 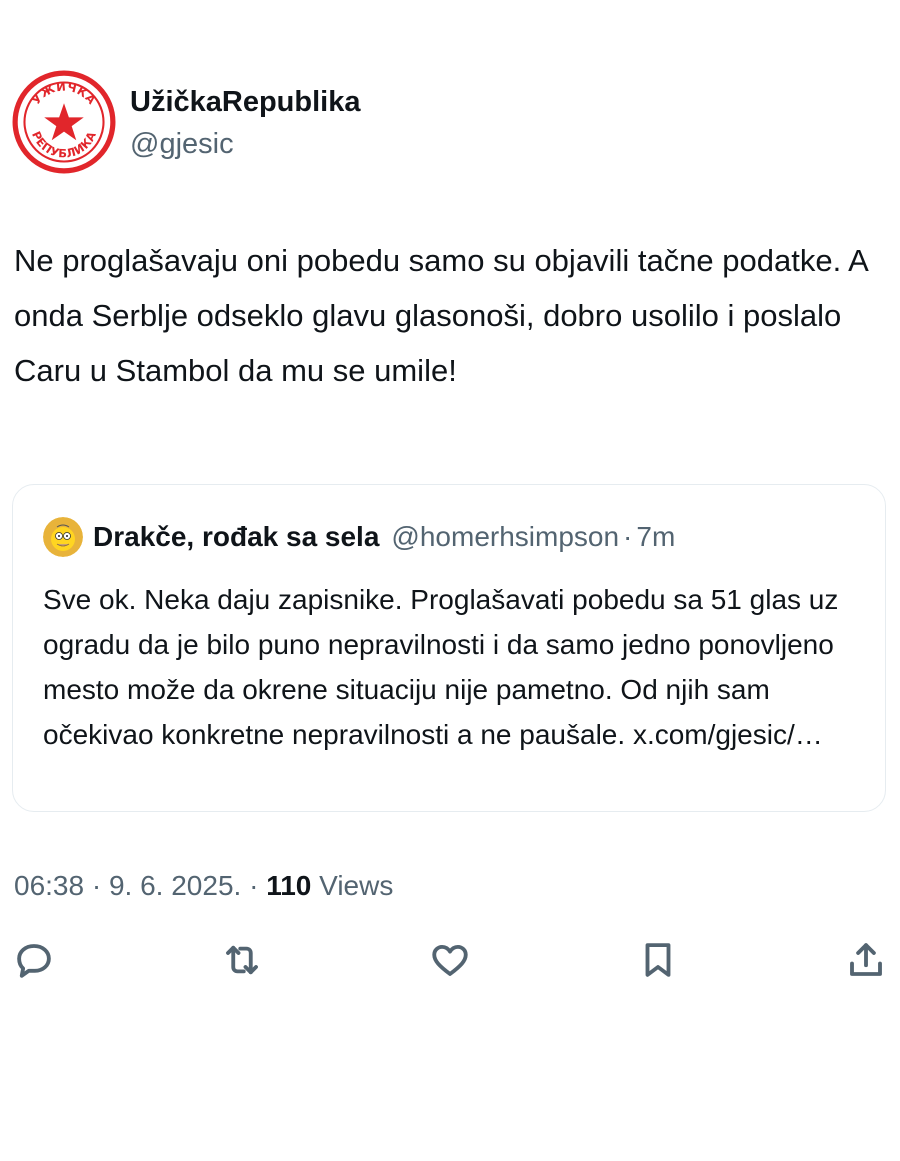 What do you see at coordinates (505, 537) in the screenshot?
I see `quoted-handle: @homerhsimpson` at bounding box center [505, 537].